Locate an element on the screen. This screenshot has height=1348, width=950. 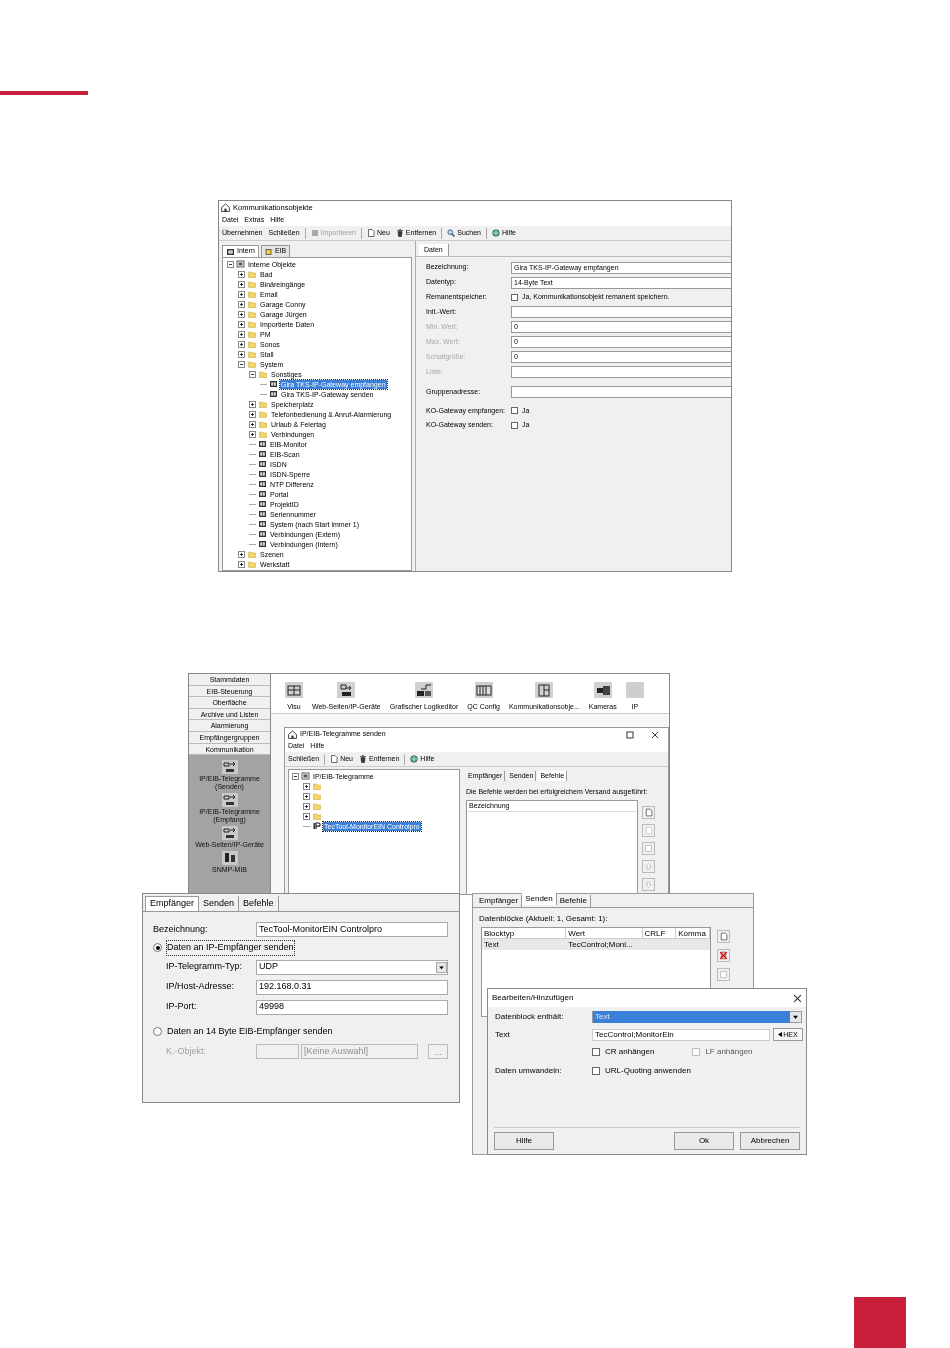
column-header: Blocktyp is located at coordinates (524, 933).